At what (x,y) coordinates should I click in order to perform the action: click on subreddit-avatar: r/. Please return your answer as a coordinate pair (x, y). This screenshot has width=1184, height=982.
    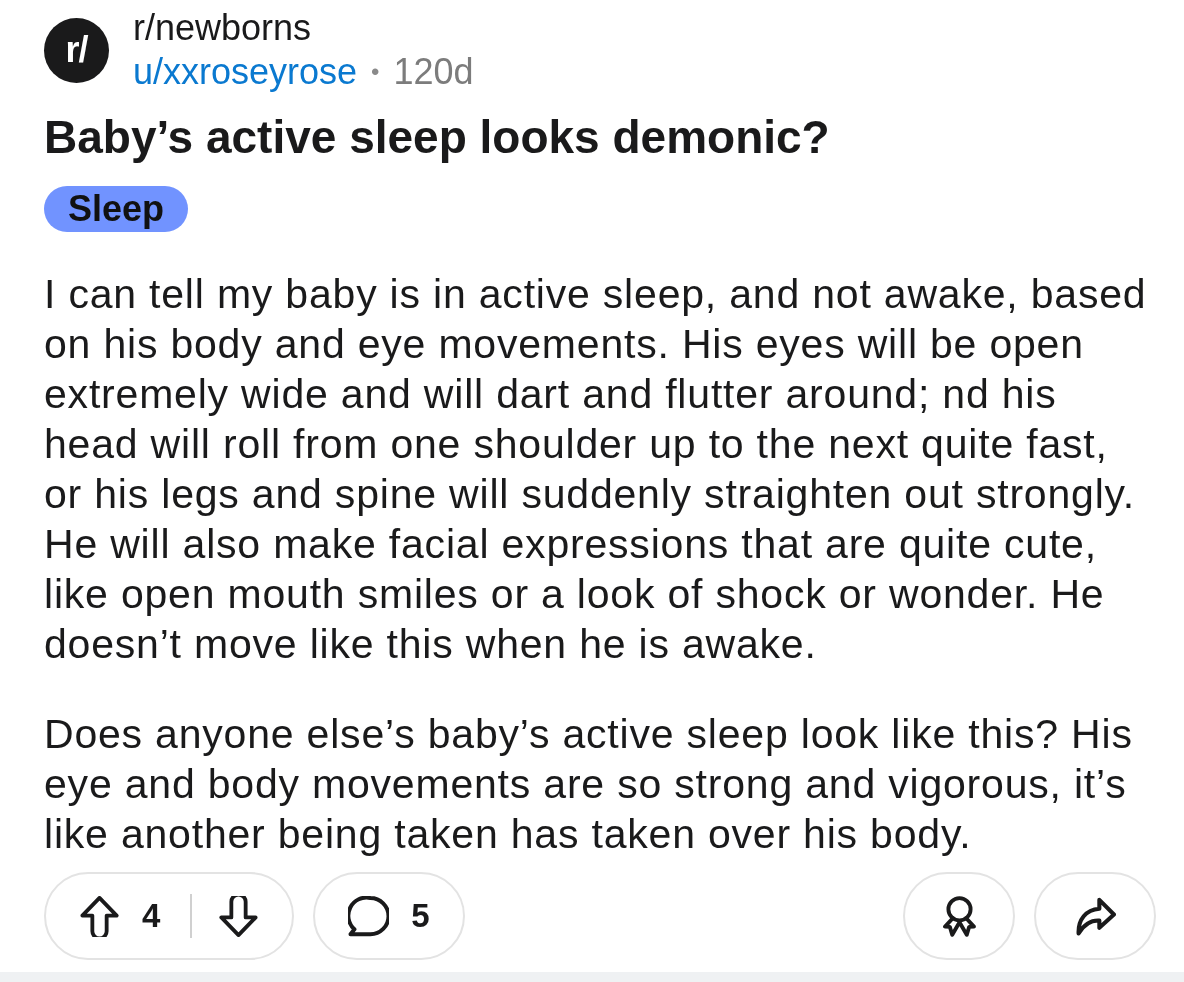
    Looking at the image, I should click on (76, 50).